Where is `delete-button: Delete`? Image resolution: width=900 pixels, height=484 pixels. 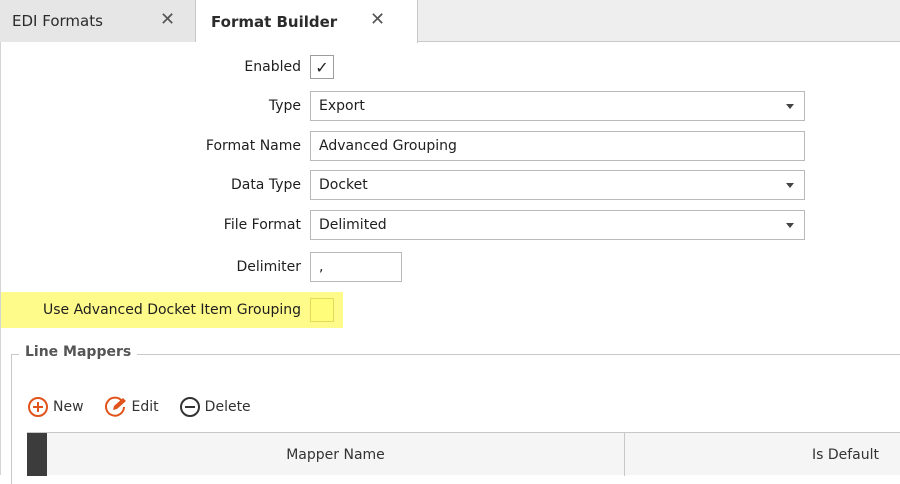
delete-button: Delete is located at coordinates (215, 407).